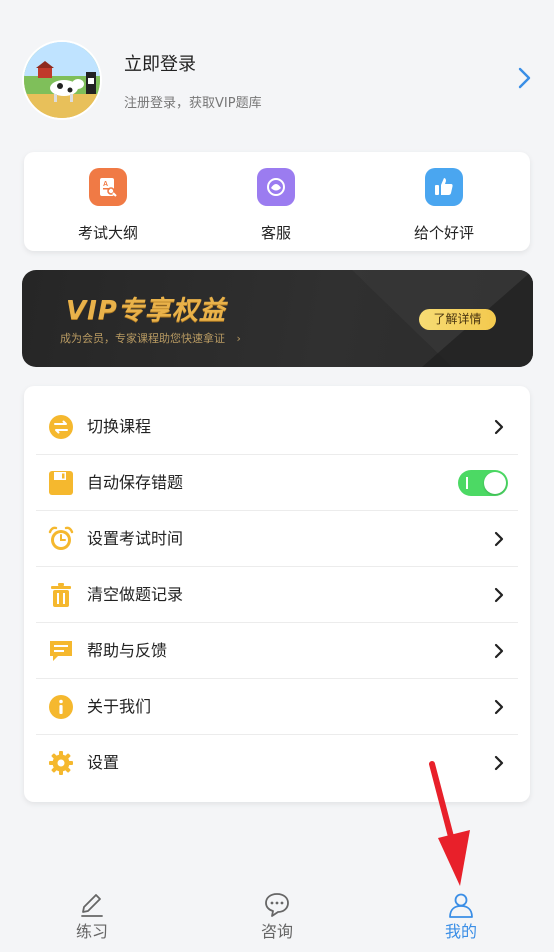 This screenshot has width=554, height=952. I want to click on menu-label: 切换课程, so click(119, 426).